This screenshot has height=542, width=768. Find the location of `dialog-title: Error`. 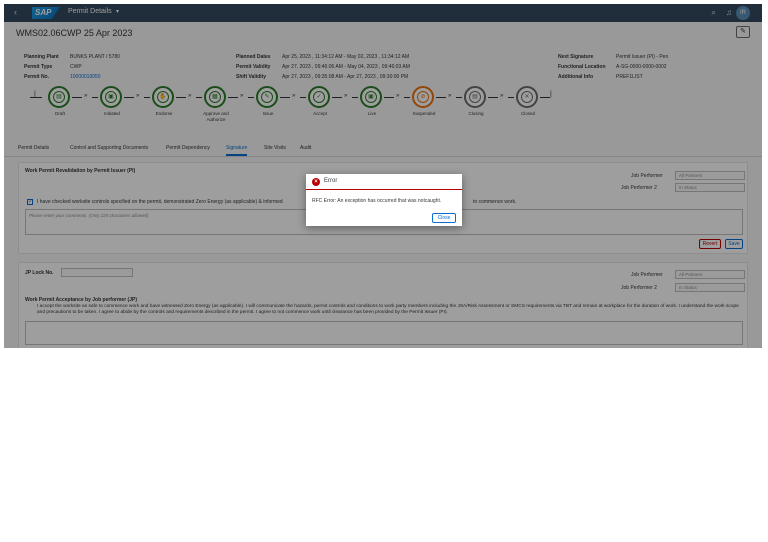

dialog-title: Error is located at coordinates (331, 181).